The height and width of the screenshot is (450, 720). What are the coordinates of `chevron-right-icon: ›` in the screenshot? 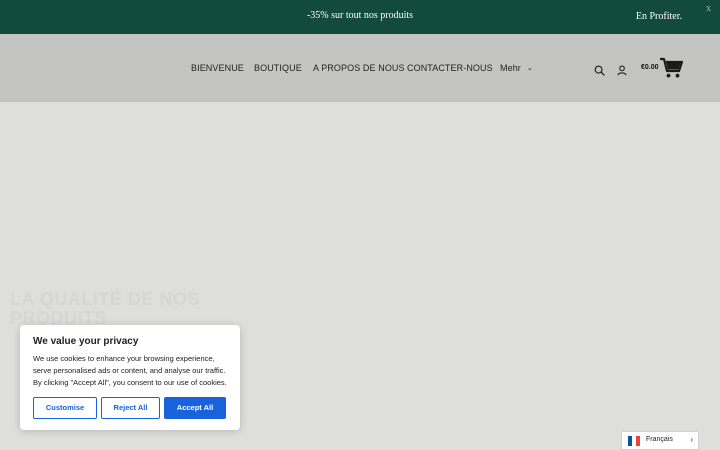 It's located at (691, 439).